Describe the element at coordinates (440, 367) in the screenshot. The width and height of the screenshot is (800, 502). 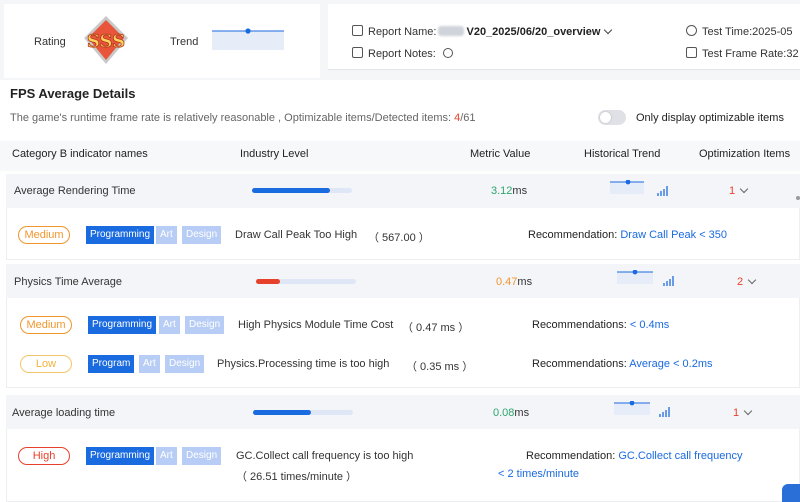
I see `issue-metric: （ 0.35 ms ）` at that location.